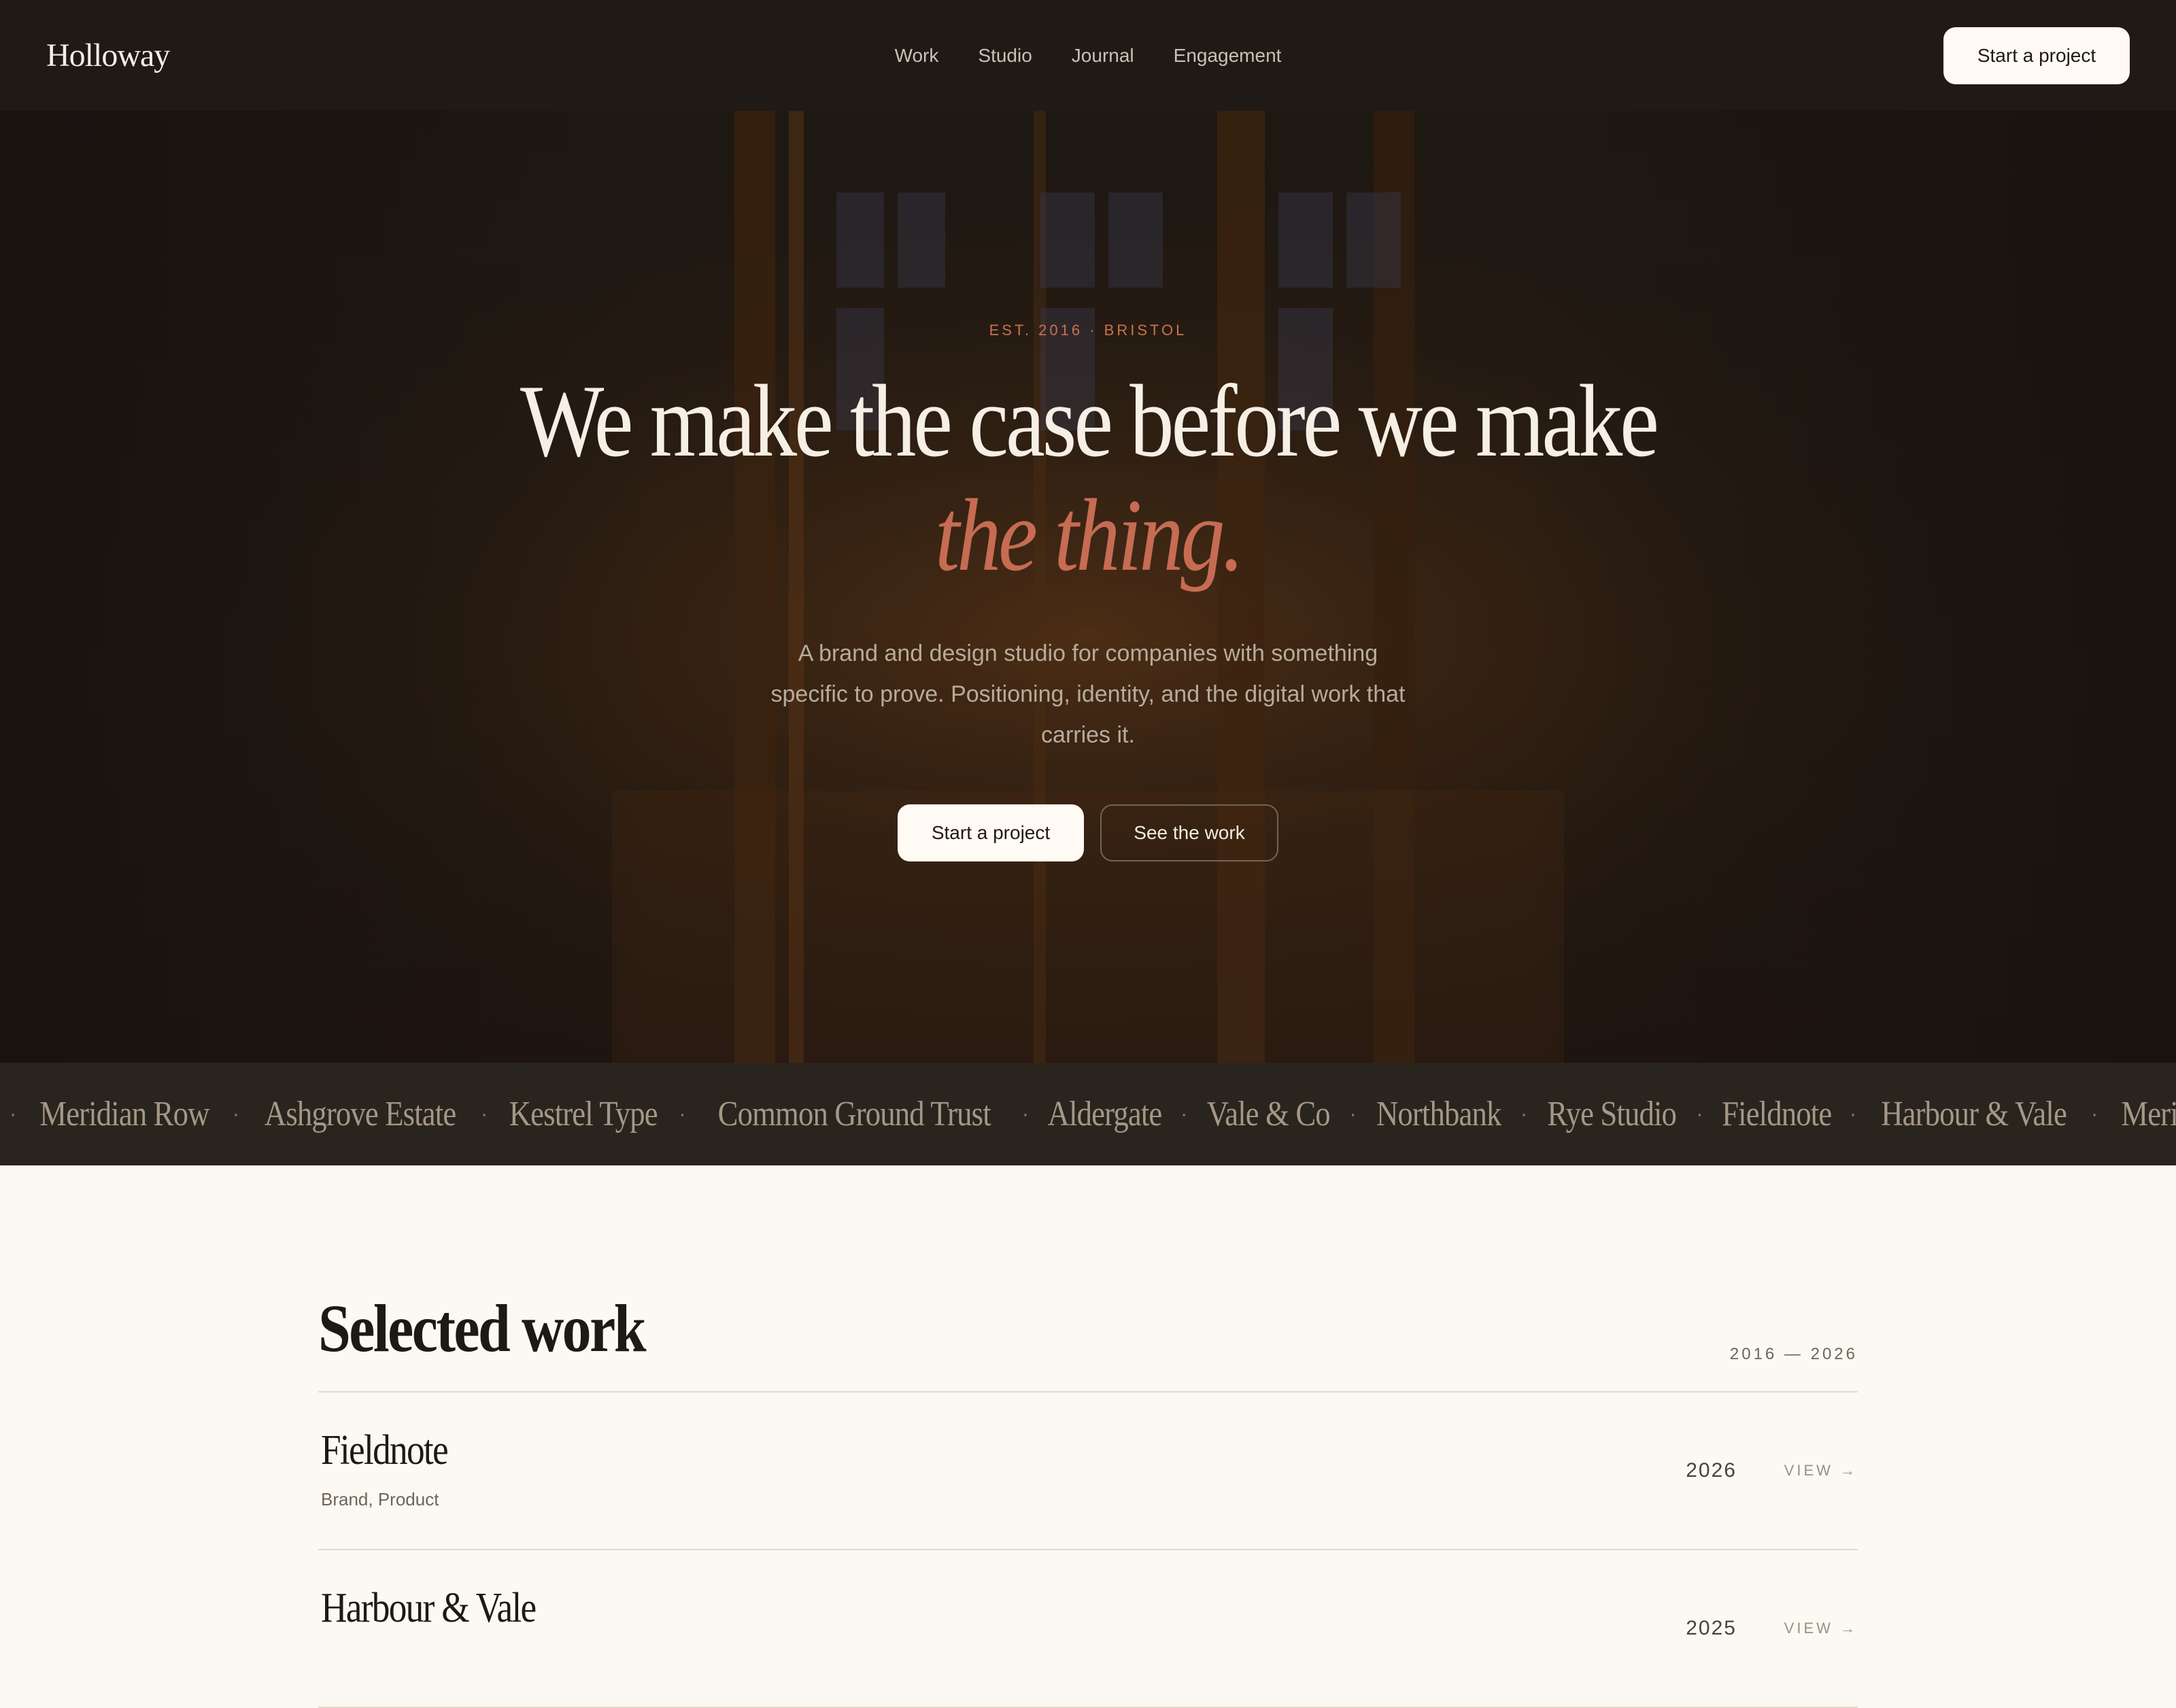 The image size is (2176, 1708). Describe the element at coordinates (483, 1329) in the screenshot. I see `selected-work-title: Selected work` at that location.